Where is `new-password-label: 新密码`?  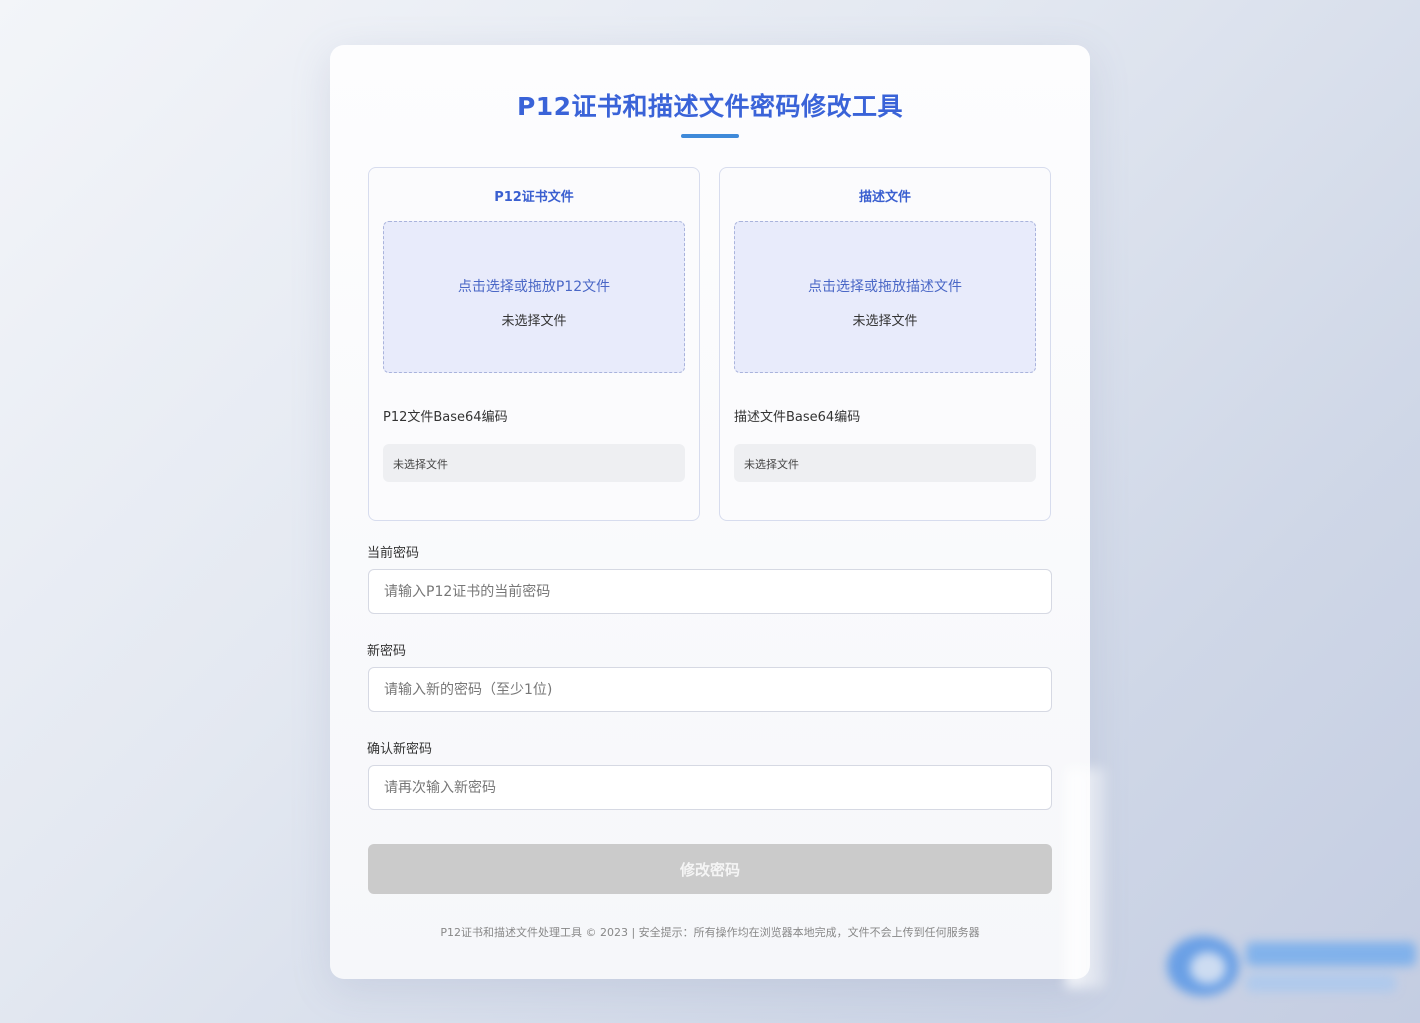 new-password-label: 新密码 is located at coordinates (387, 651).